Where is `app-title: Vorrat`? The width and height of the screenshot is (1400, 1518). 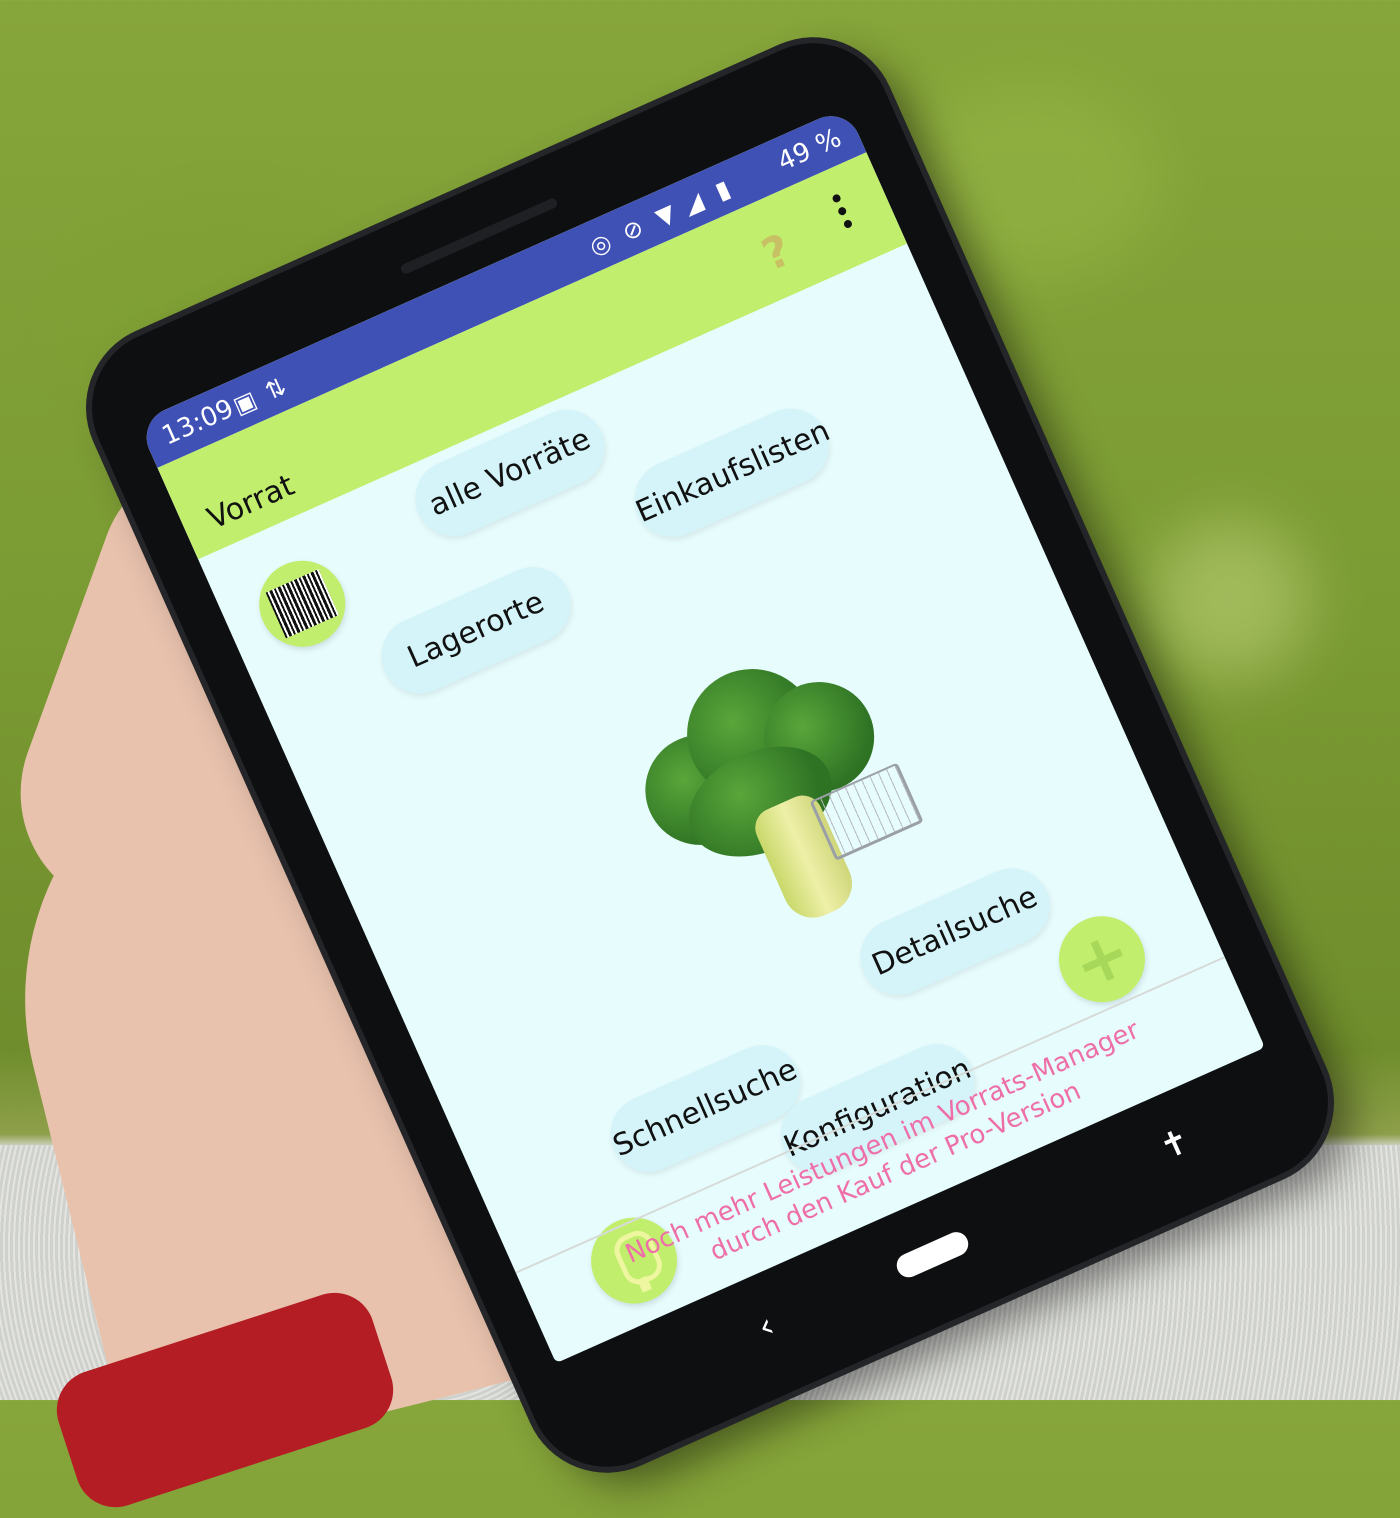 app-title: Vorrat is located at coordinates (251, 502).